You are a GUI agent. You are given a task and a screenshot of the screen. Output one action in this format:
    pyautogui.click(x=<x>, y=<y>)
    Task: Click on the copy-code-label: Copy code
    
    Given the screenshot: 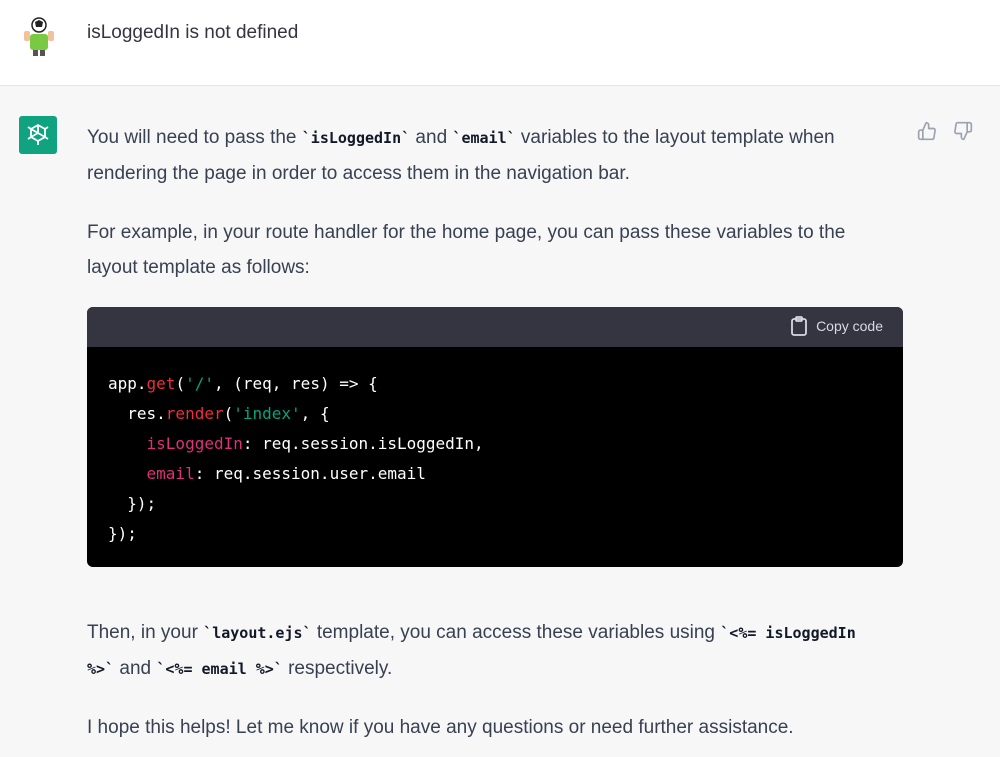 What is the action you would take?
    pyautogui.click(x=849, y=326)
    